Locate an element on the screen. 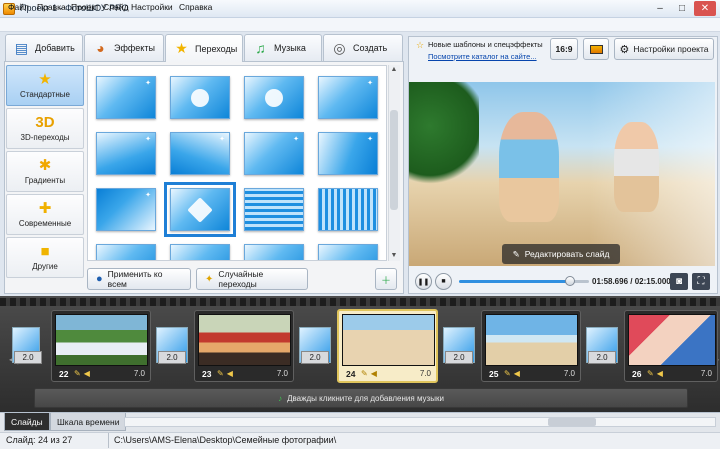  category-other: ■ Другие is located at coordinates (45, 257).